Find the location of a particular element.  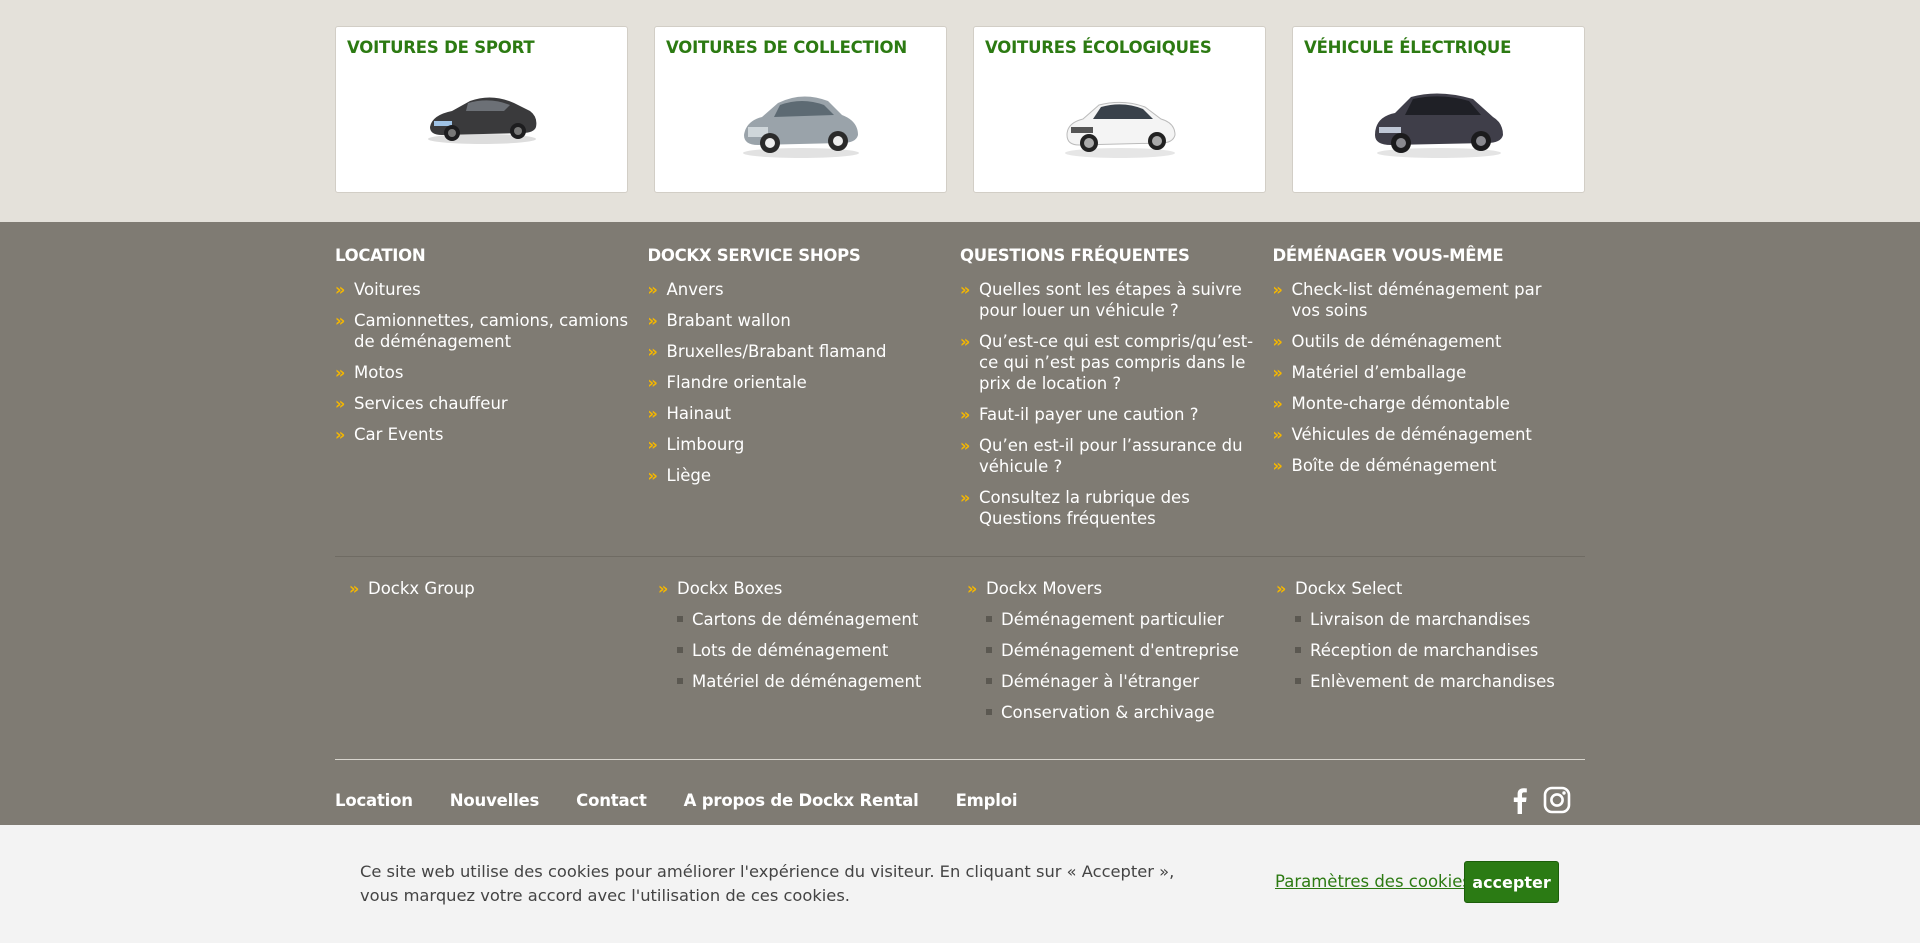

footer-link: » Outils de déménagement is located at coordinates (1429, 341).